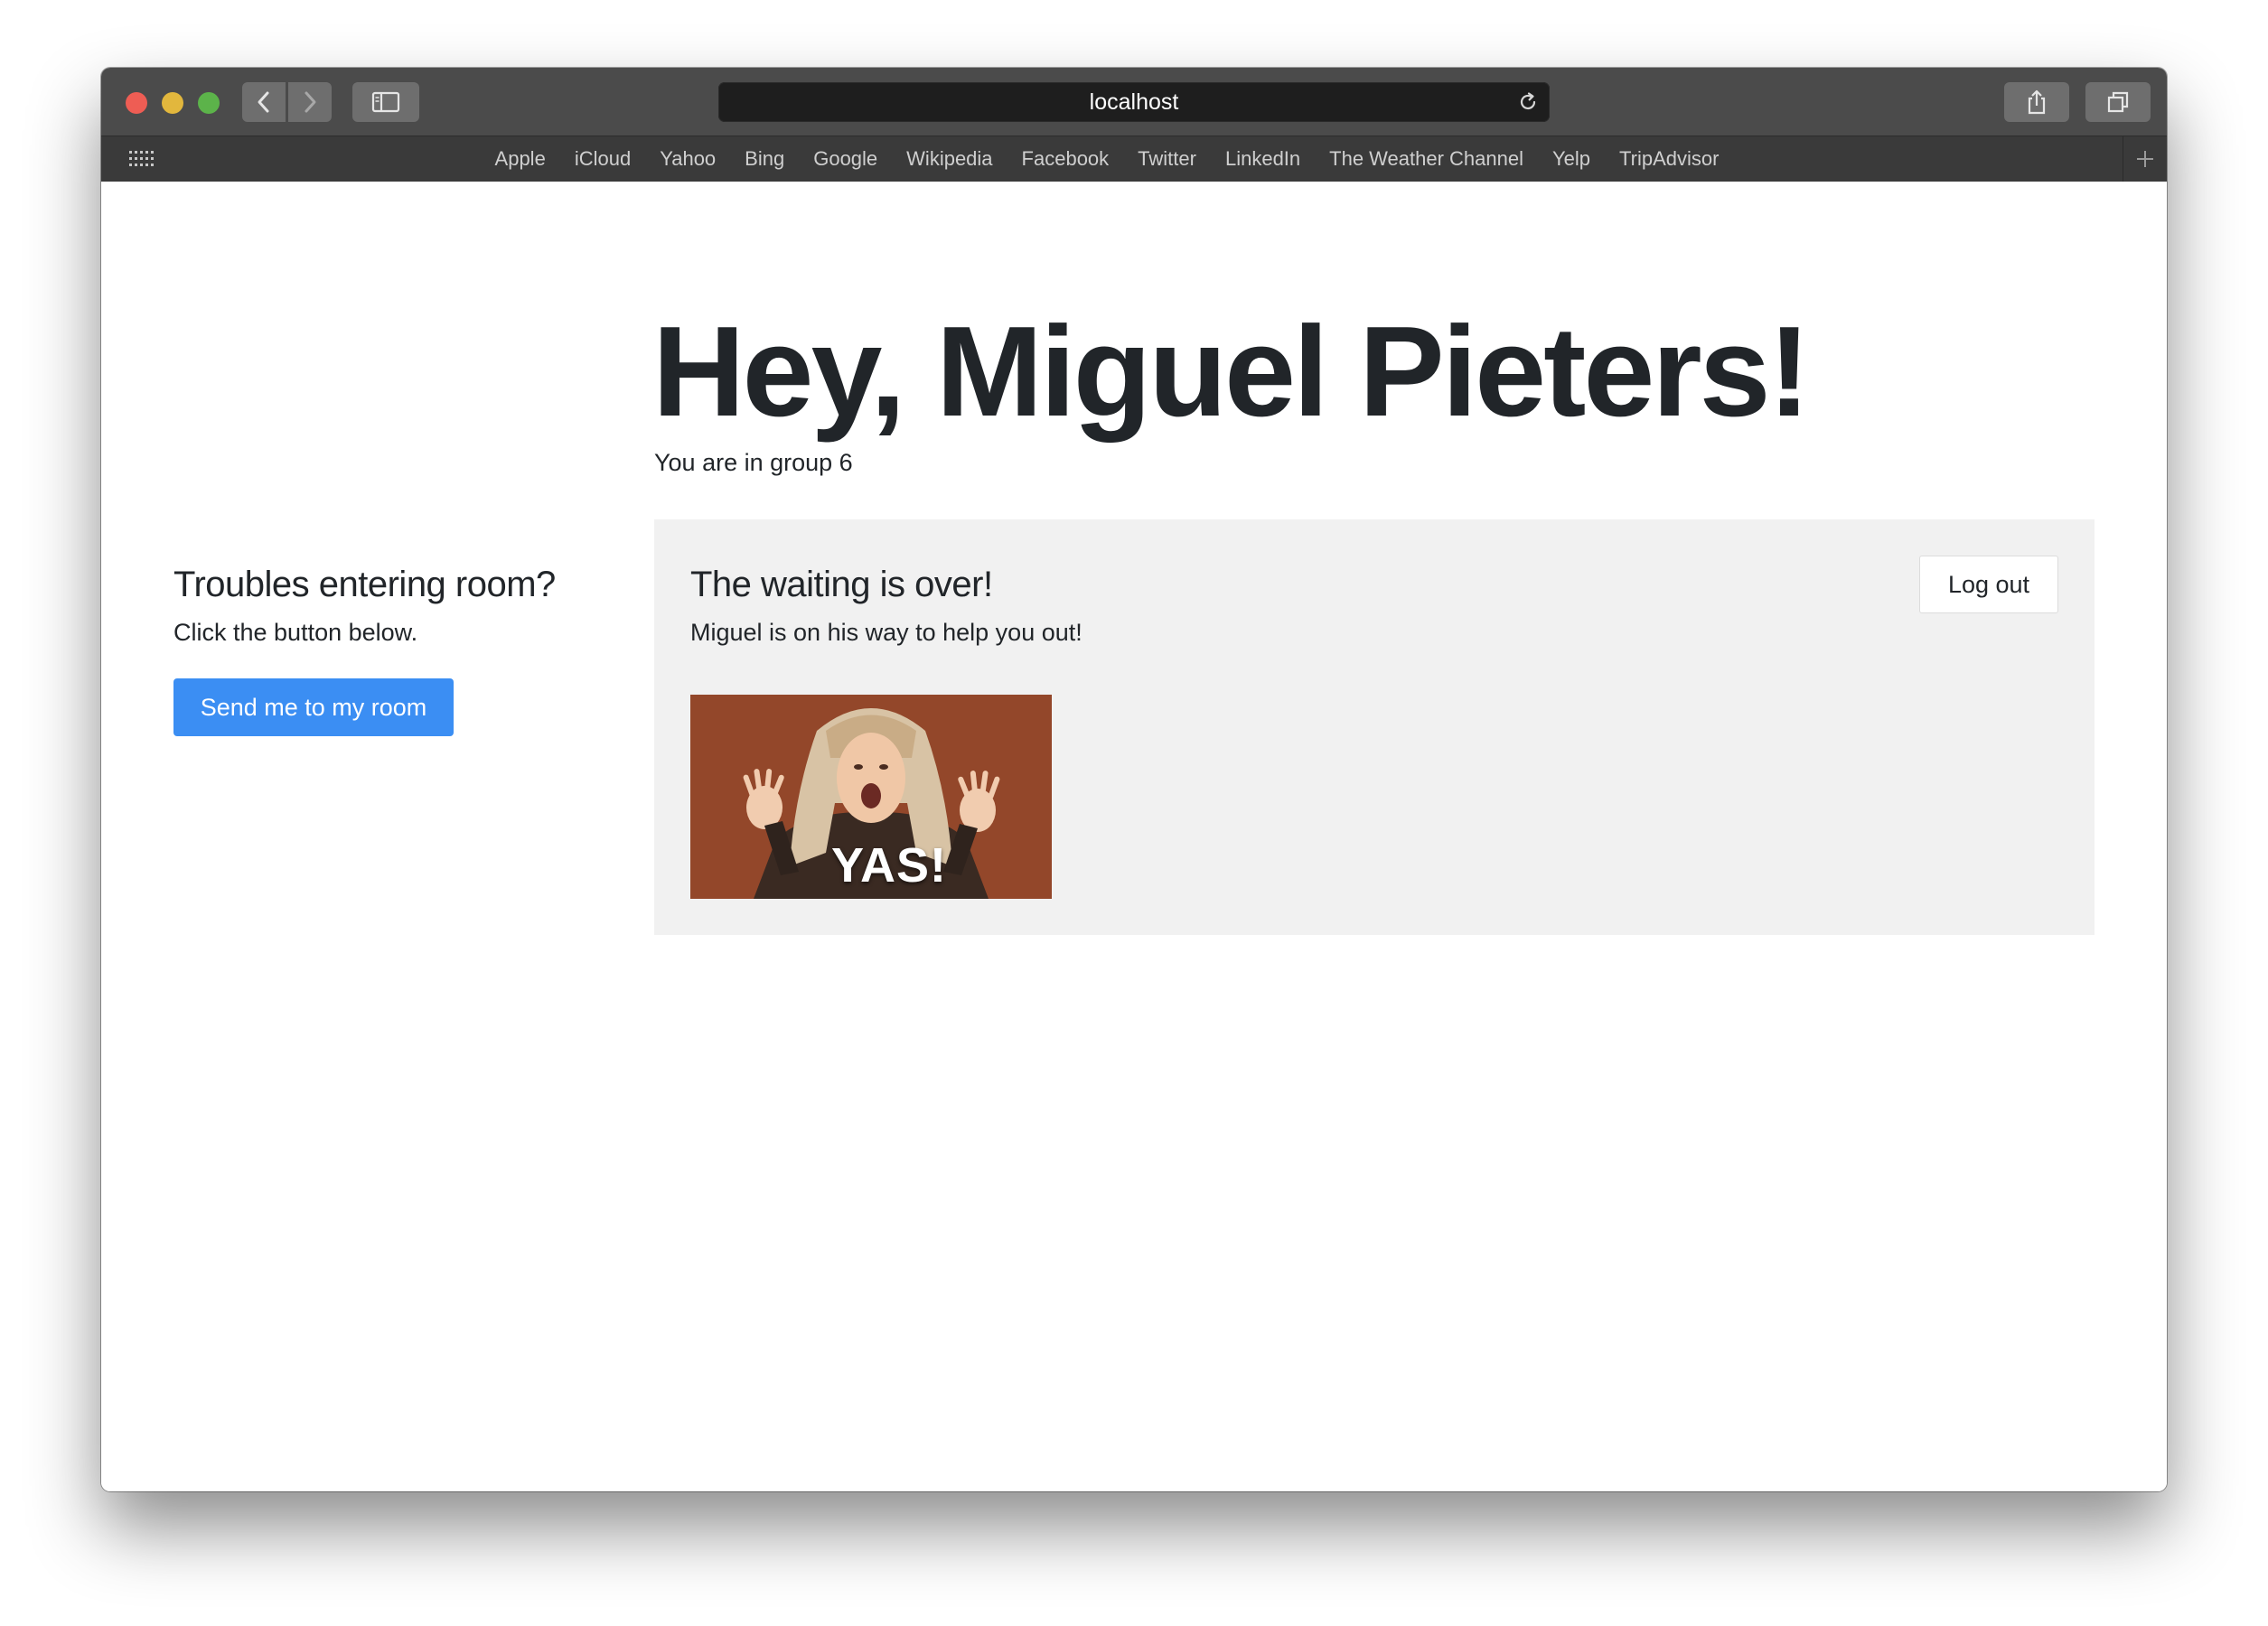 Image resolution: width=2268 pixels, height=1626 pixels. What do you see at coordinates (688, 159) in the screenshot?
I see `favorite-yahoo: Yahoo` at bounding box center [688, 159].